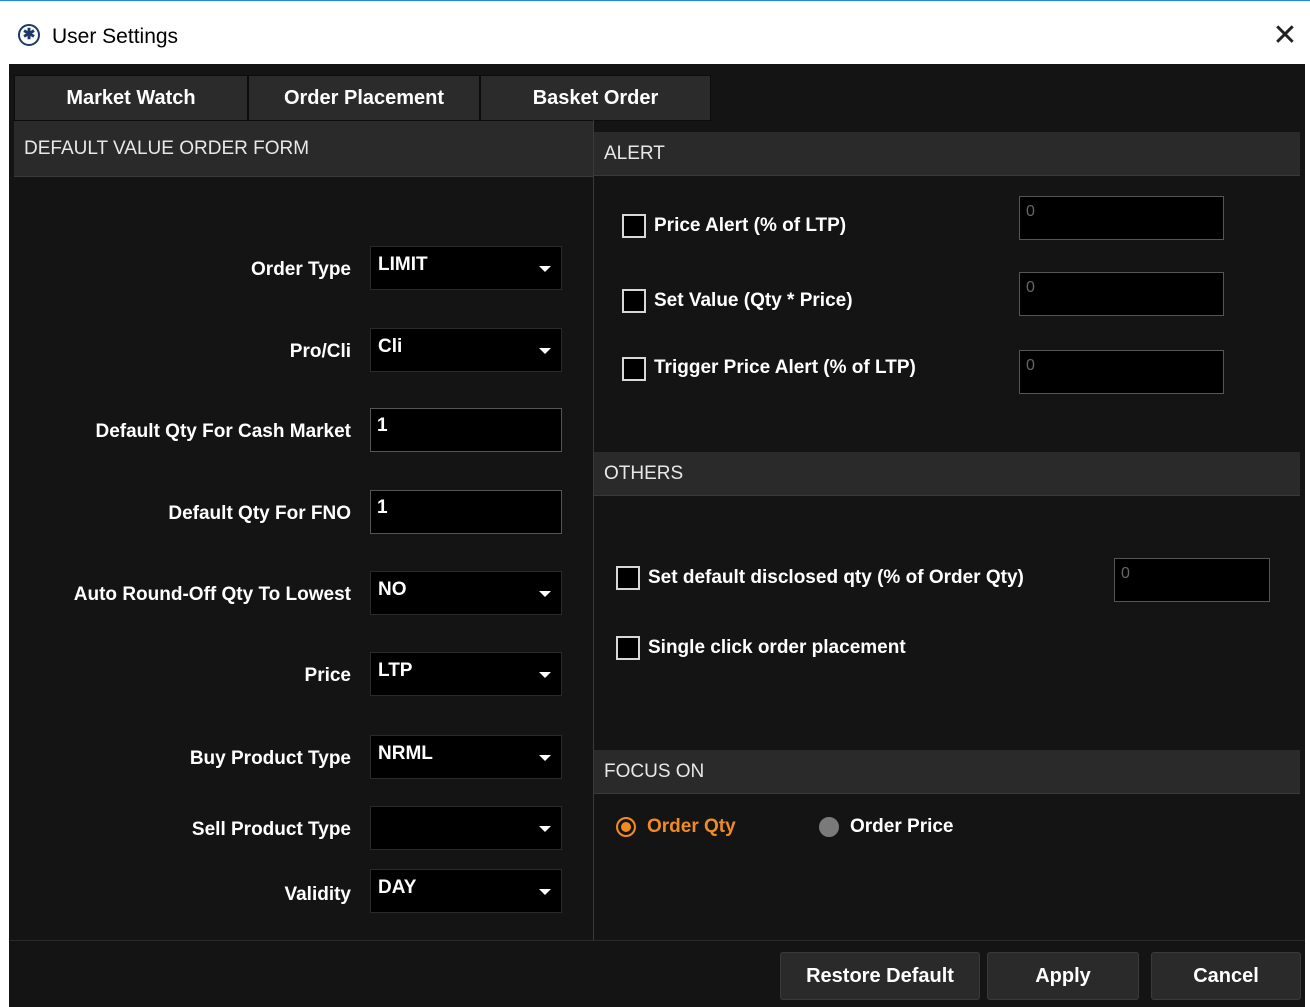 The height and width of the screenshot is (1007, 1310). Describe the element at coordinates (115, 36) in the screenshot. I see `window-title: User Settings` at that location.